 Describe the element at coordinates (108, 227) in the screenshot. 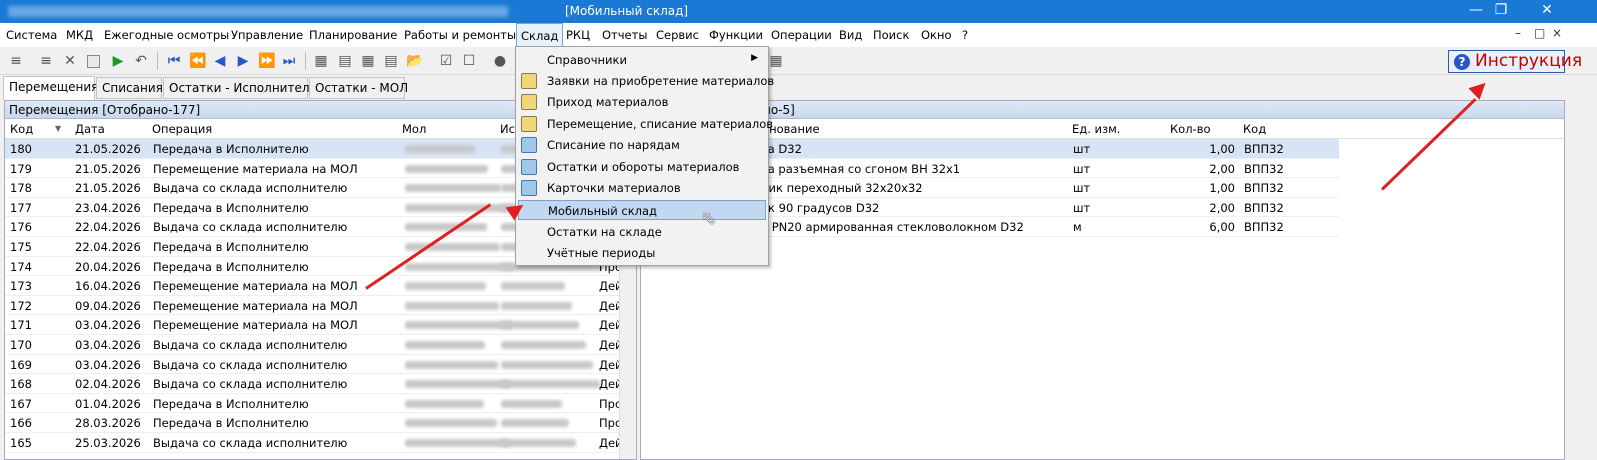

I see `cell-date: 22.04.2026` at that location.